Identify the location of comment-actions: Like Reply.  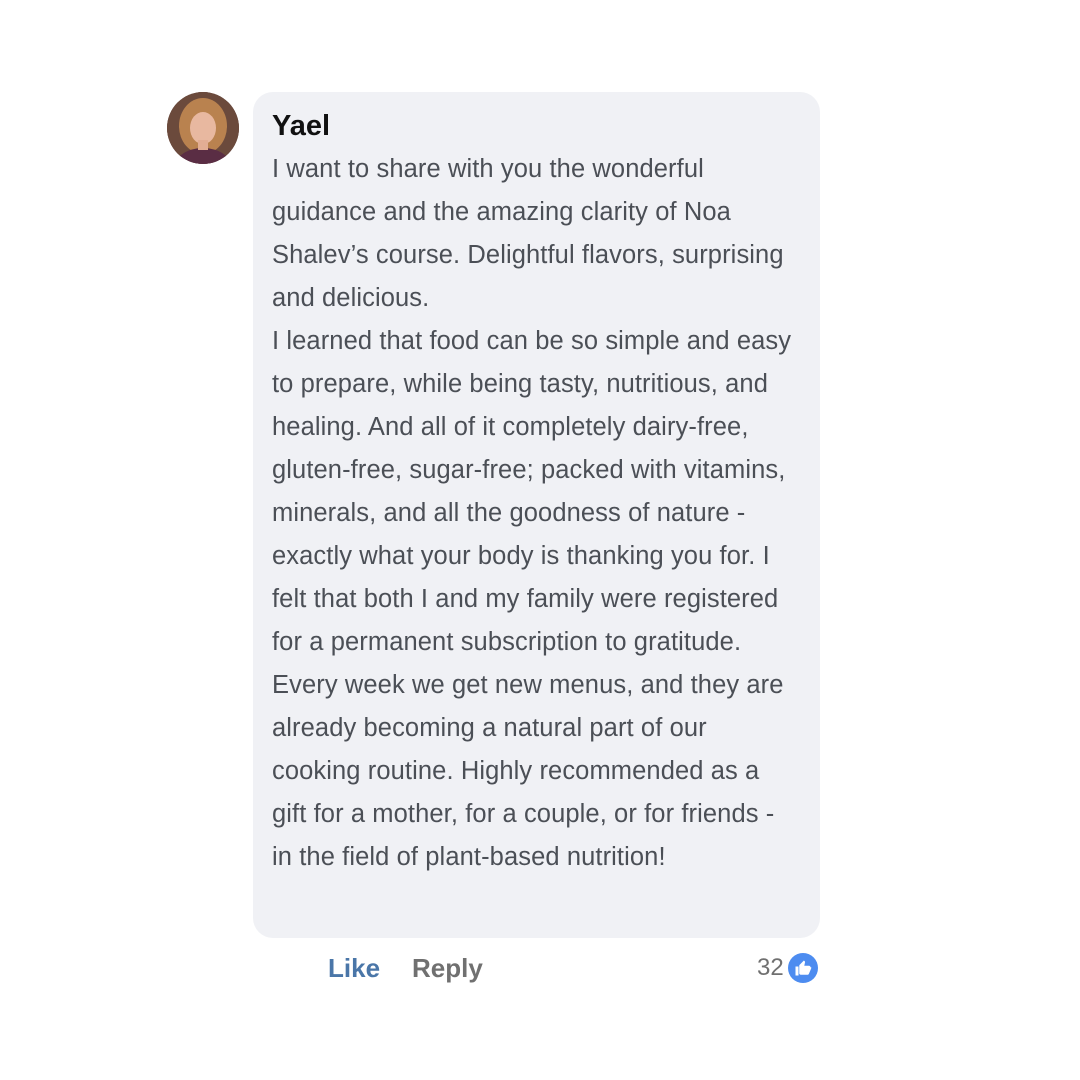
(405, 968).